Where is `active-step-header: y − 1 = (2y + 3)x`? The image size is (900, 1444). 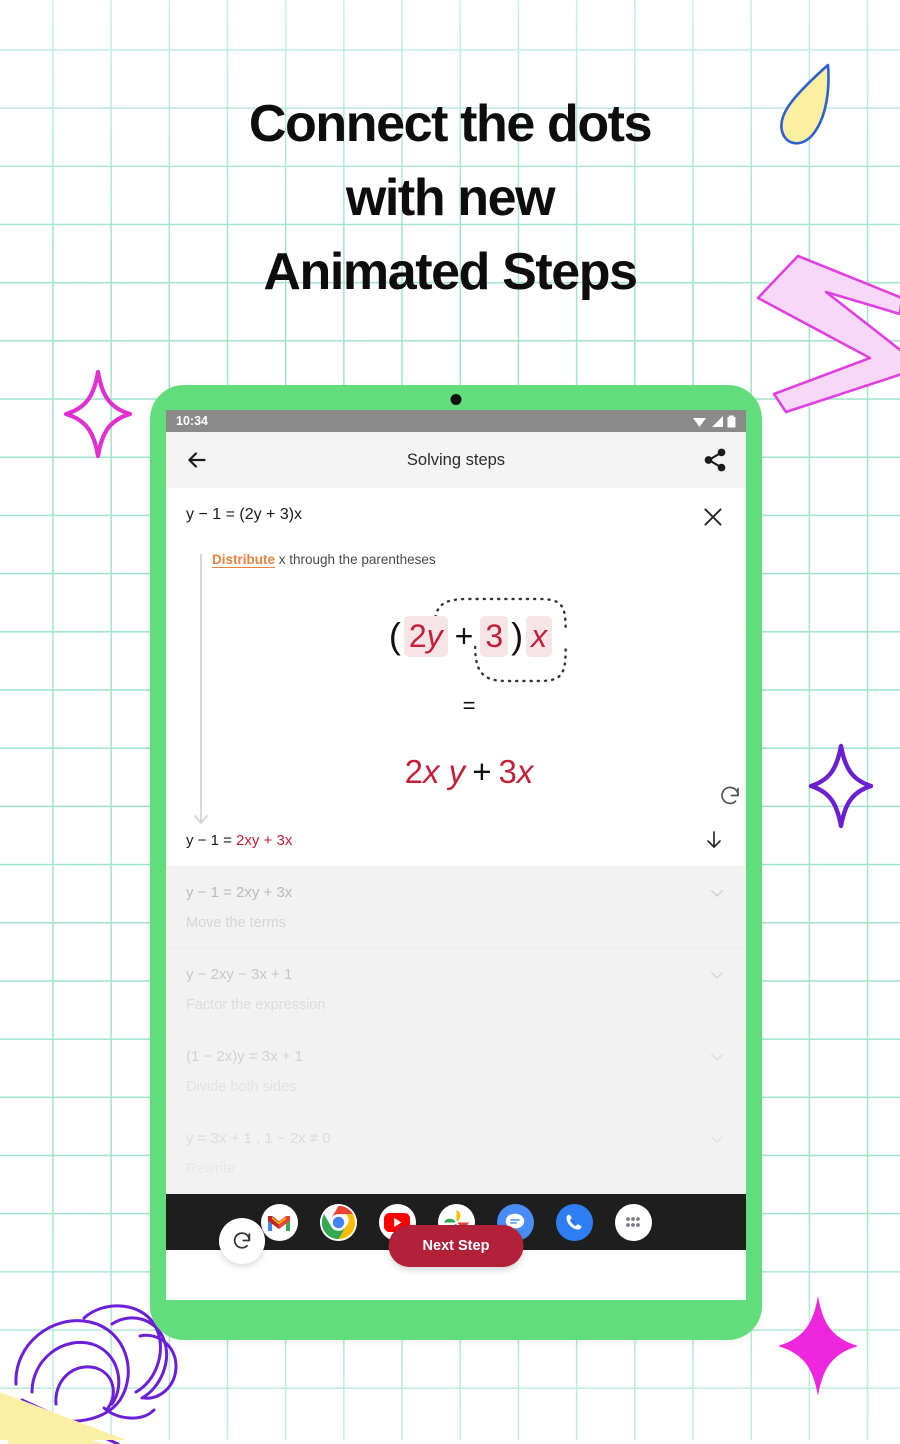 active-step-header: y − 1 = (2y + 3)x is located at coordinates (456, 518).